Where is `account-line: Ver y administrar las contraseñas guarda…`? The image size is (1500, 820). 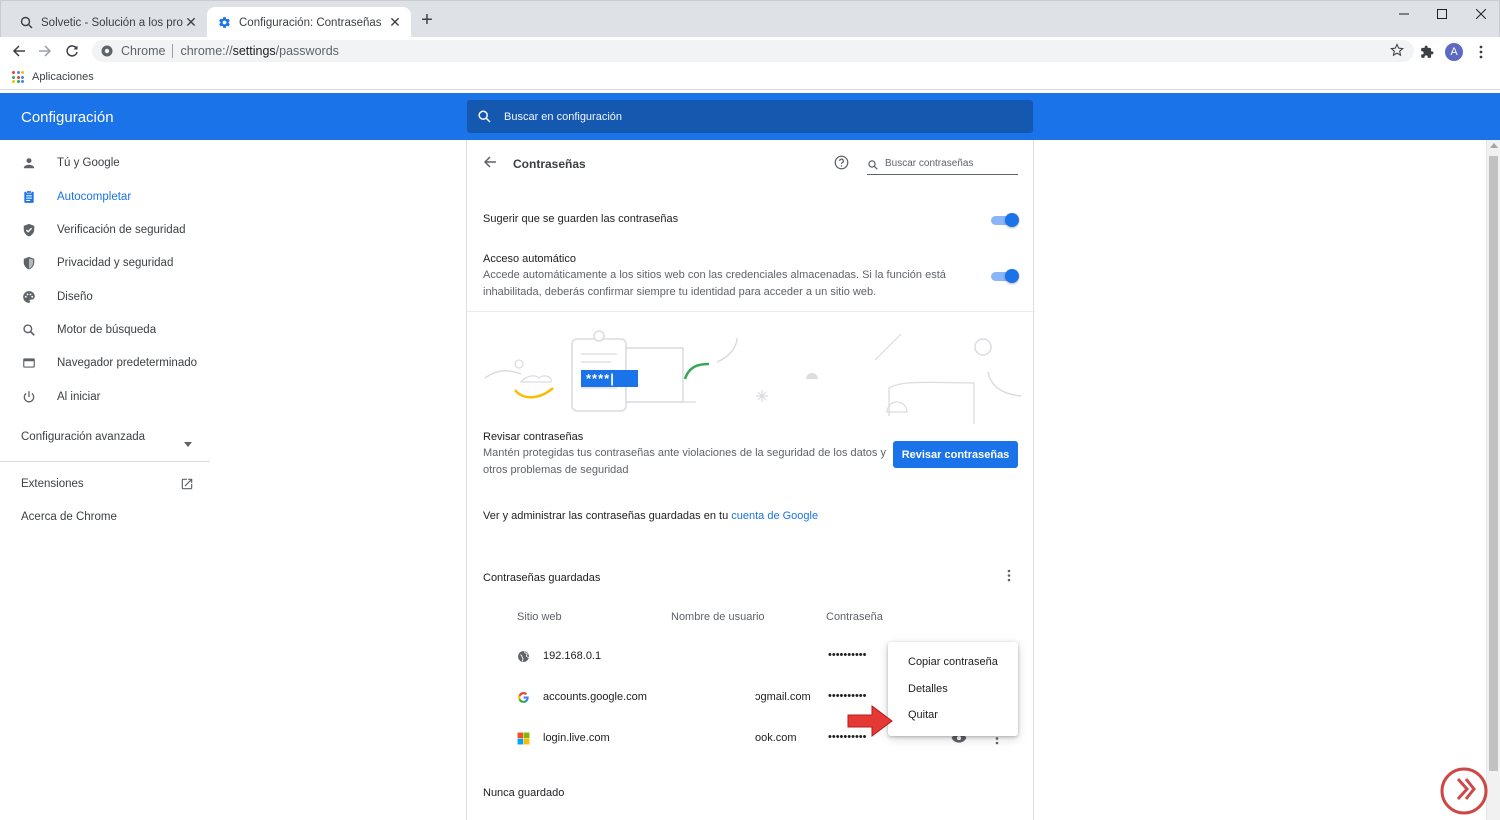
account-line: Ver y administrar las contraseñas guarda… is located at coordinates (650, 516).